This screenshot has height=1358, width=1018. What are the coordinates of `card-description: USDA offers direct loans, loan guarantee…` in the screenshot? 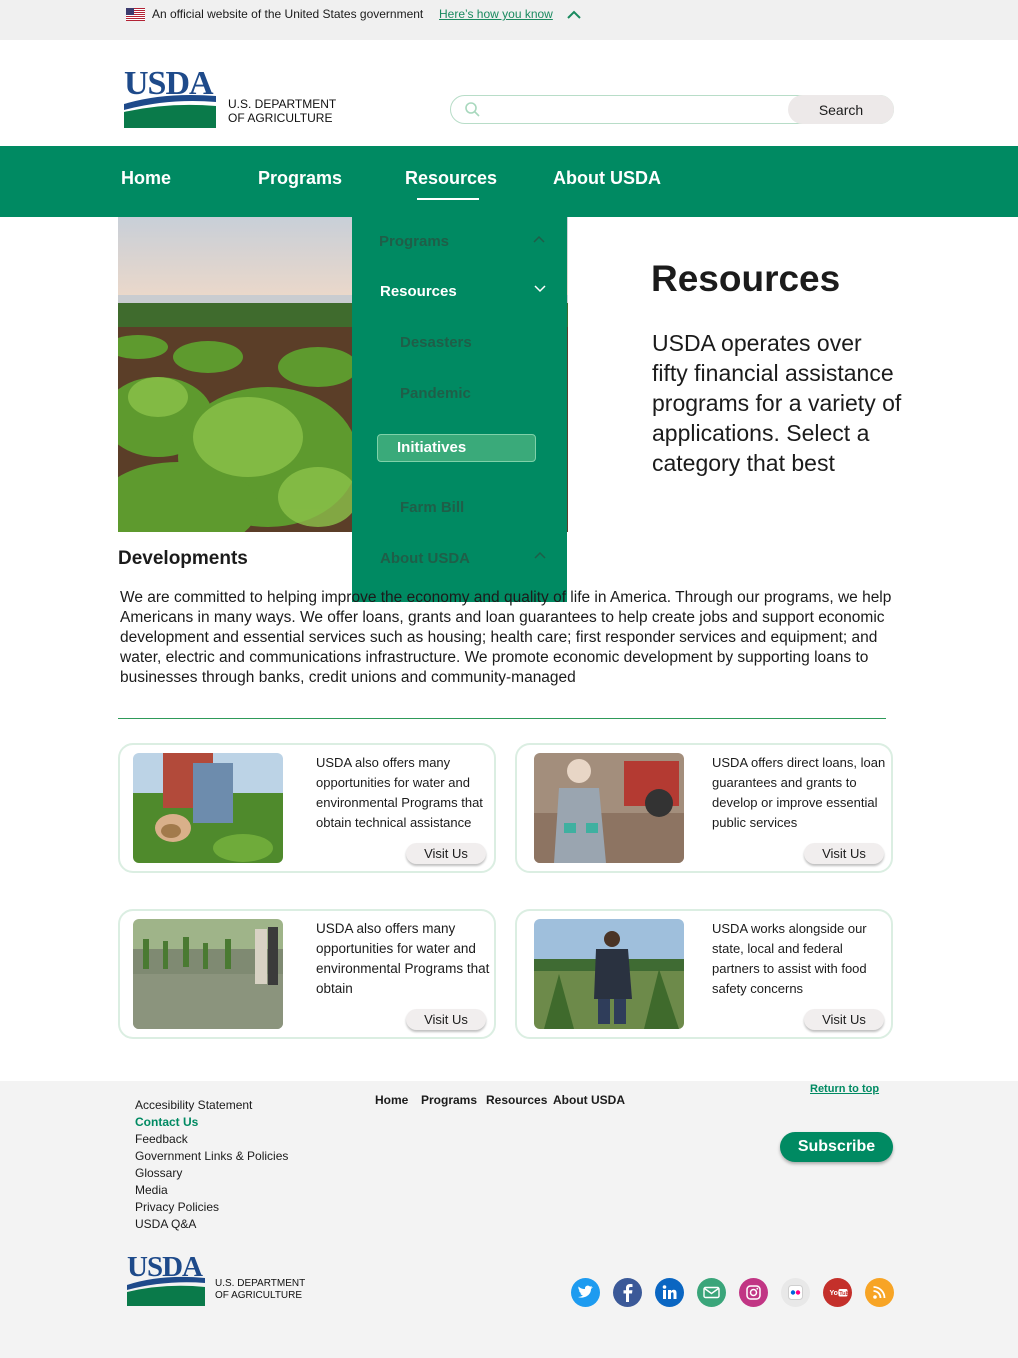 It's located at (799, 792).